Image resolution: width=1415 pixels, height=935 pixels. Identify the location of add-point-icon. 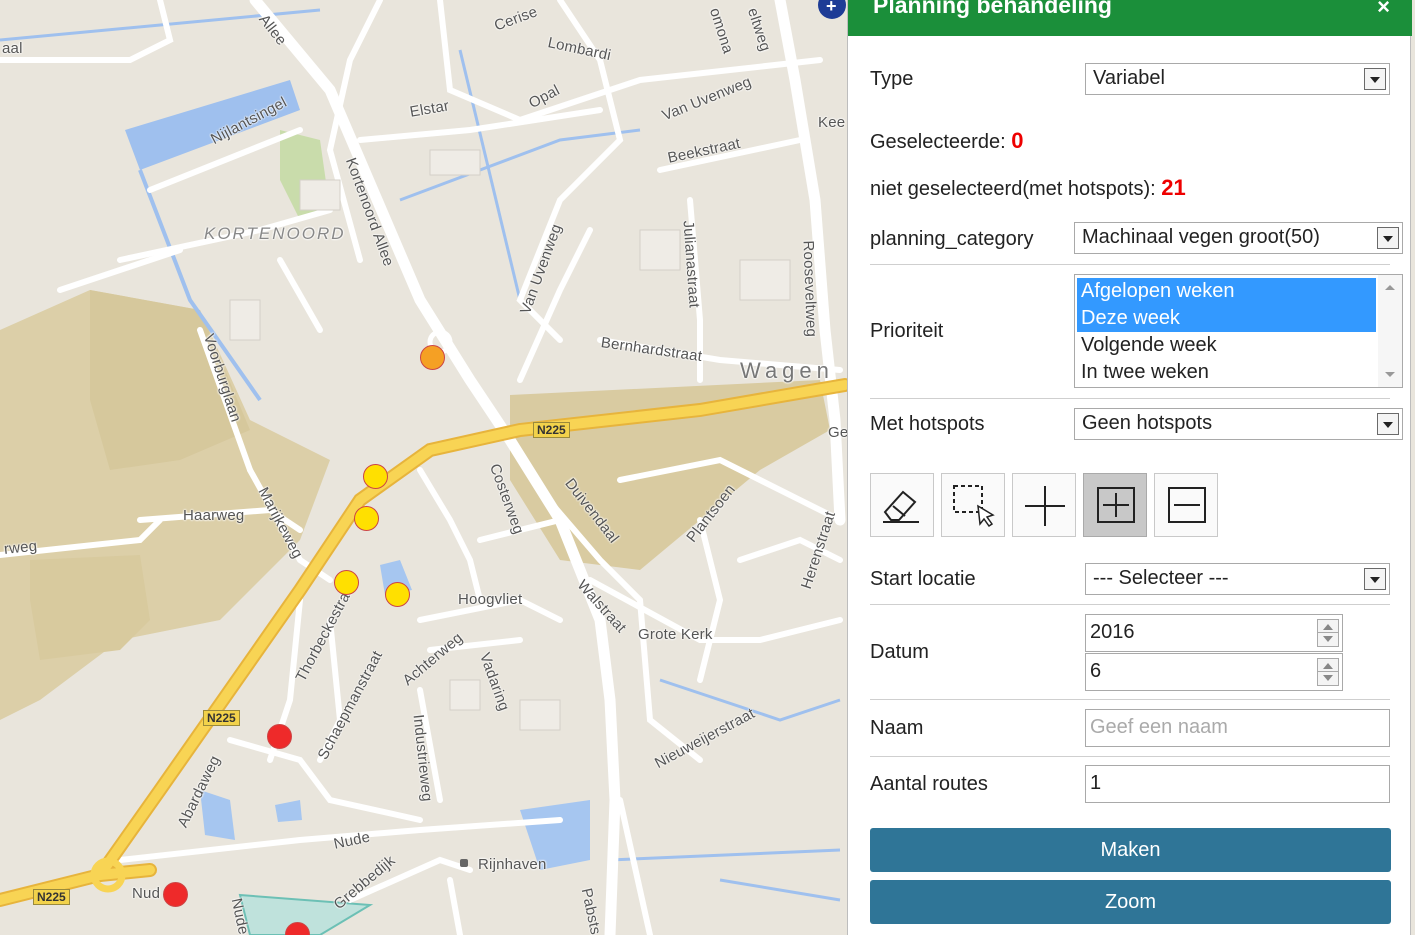
(1045, 506).